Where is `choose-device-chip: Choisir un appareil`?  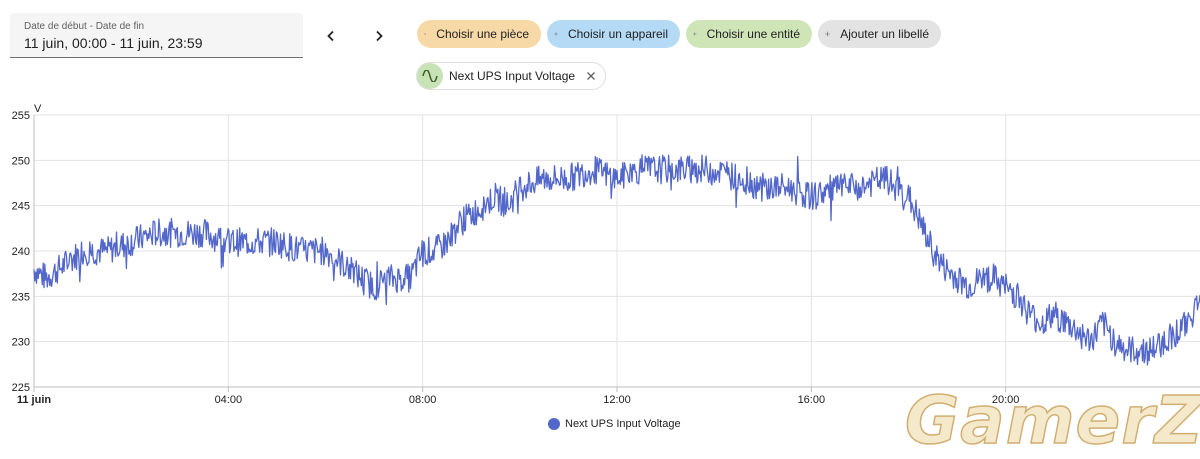 choose-device-chip: Choisir un appareil is located at coordinates (613, 34).